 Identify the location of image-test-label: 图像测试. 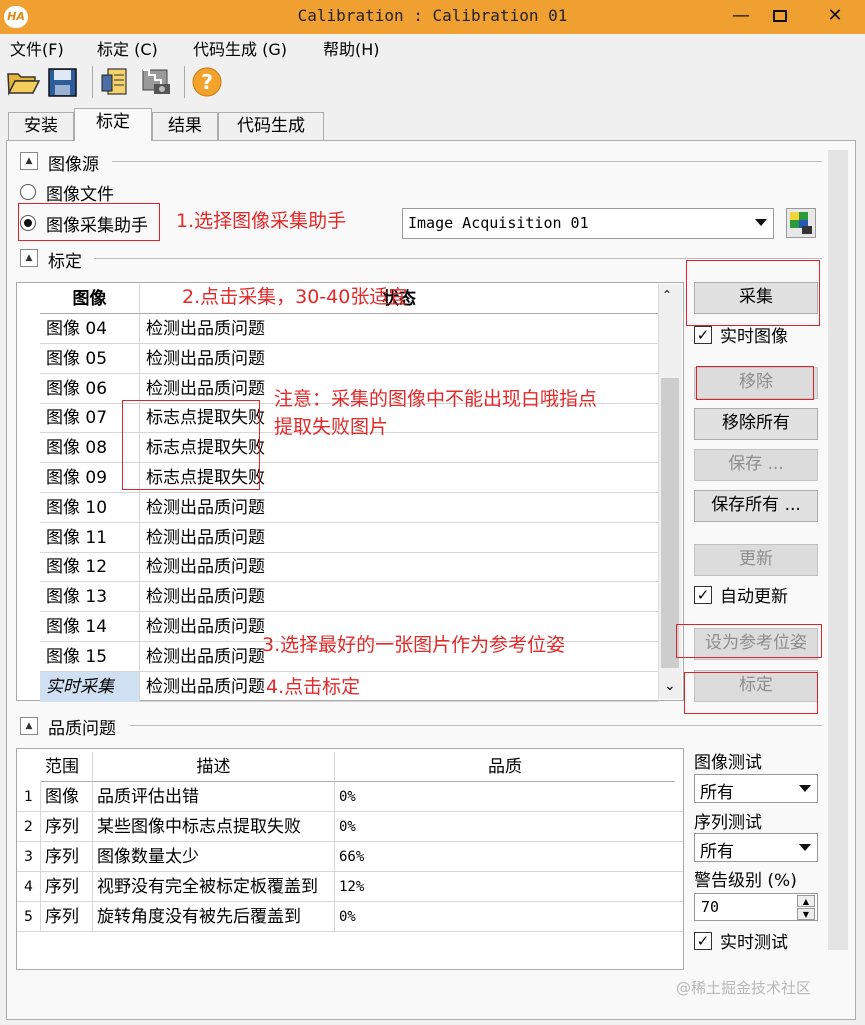
(728, 763).